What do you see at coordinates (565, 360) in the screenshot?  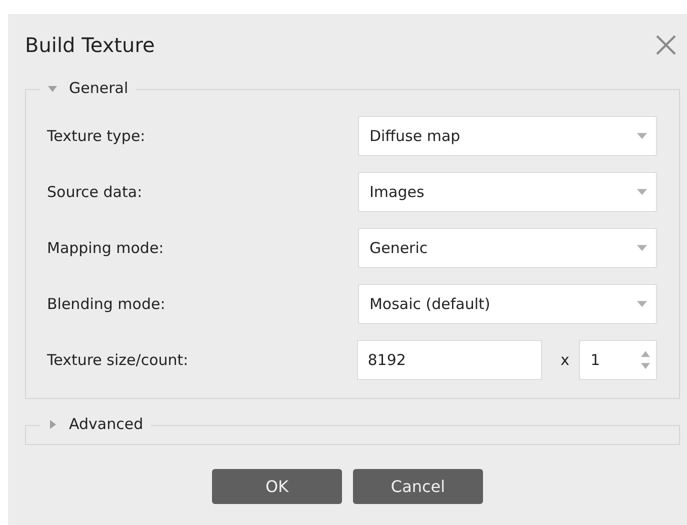 I see `separator-text: x` at bounding box center [565, 360].